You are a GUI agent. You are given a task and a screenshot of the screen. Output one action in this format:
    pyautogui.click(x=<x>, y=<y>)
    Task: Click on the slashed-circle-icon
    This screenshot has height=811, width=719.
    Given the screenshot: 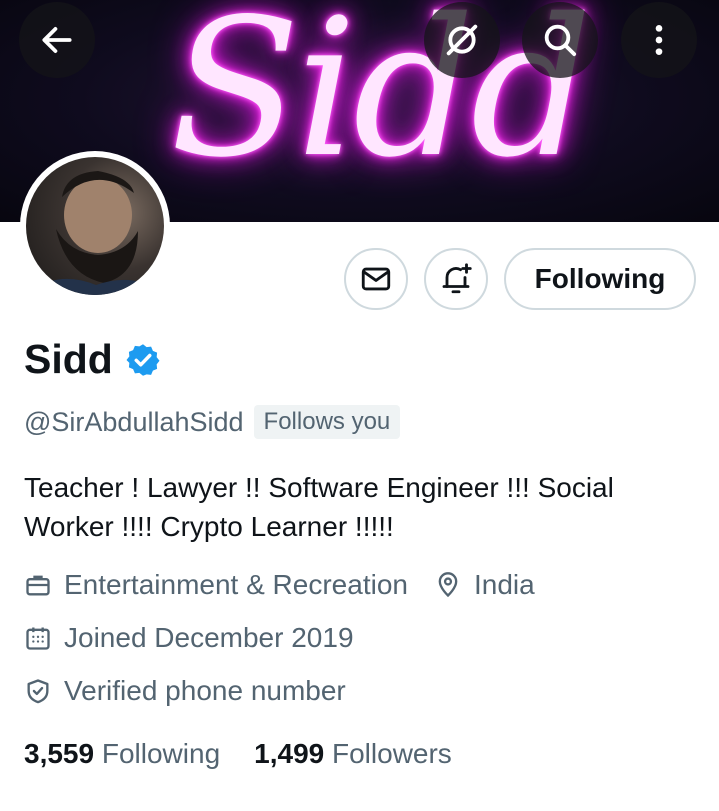 What is the action you would take?
    pyautogui.click(x=462, y=40)
    